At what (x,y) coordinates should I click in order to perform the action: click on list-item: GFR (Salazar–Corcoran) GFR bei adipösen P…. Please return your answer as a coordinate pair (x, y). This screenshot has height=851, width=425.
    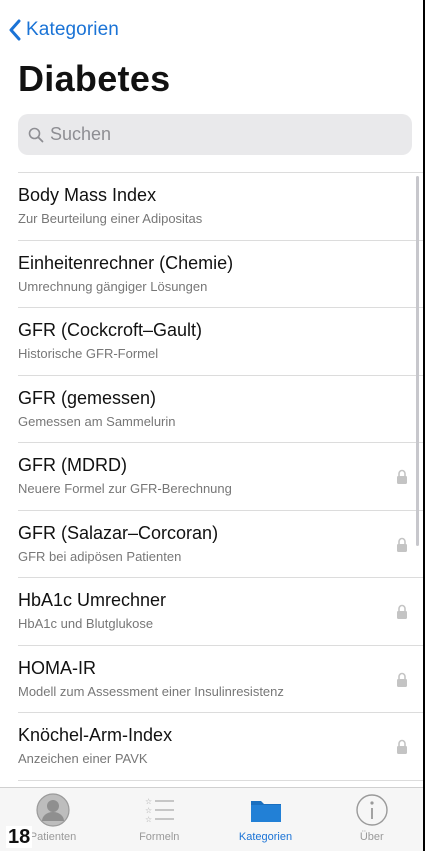
    Looking at the image, I should click on (212, 544).